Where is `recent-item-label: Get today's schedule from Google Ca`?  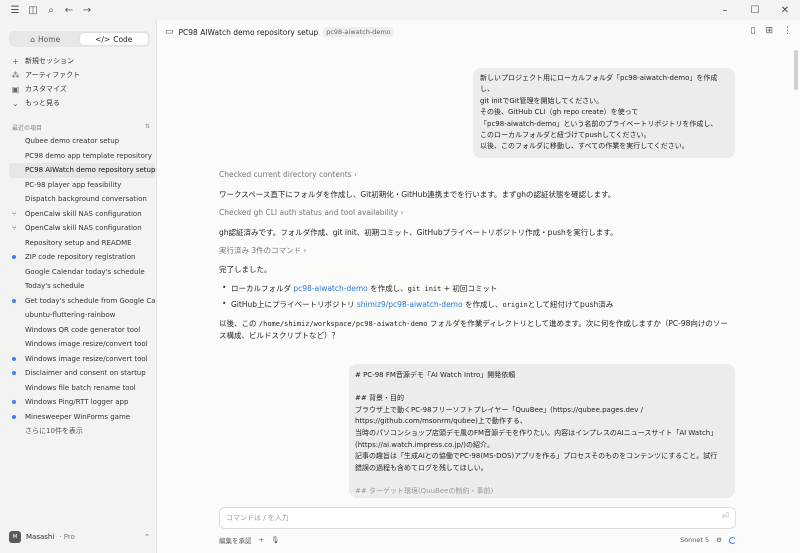 recent-item-label: Get today's schedule from Google Ca is located at coordinates (90, 300).